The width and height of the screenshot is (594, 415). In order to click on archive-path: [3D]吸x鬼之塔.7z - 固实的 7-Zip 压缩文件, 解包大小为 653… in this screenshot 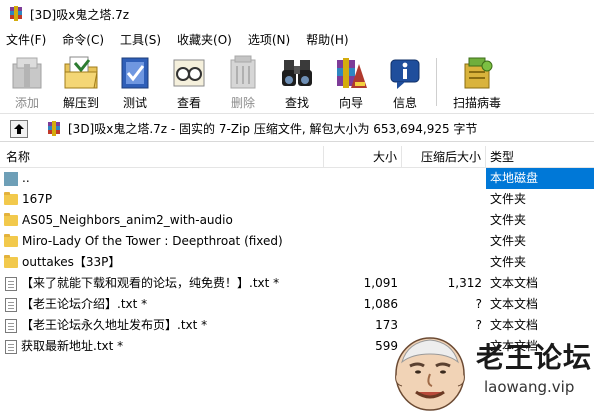, I will do `click(272, 128)`.